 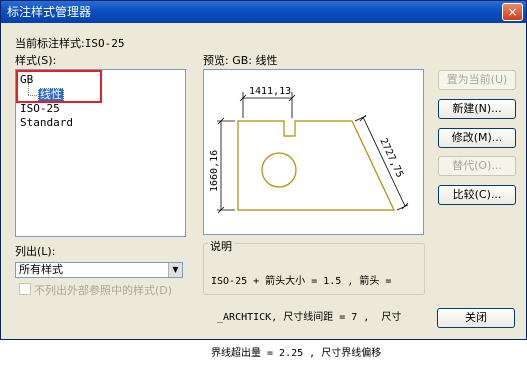 I want to click on preview-label: 预览: GB: 线性, so click(x=240, y=60).